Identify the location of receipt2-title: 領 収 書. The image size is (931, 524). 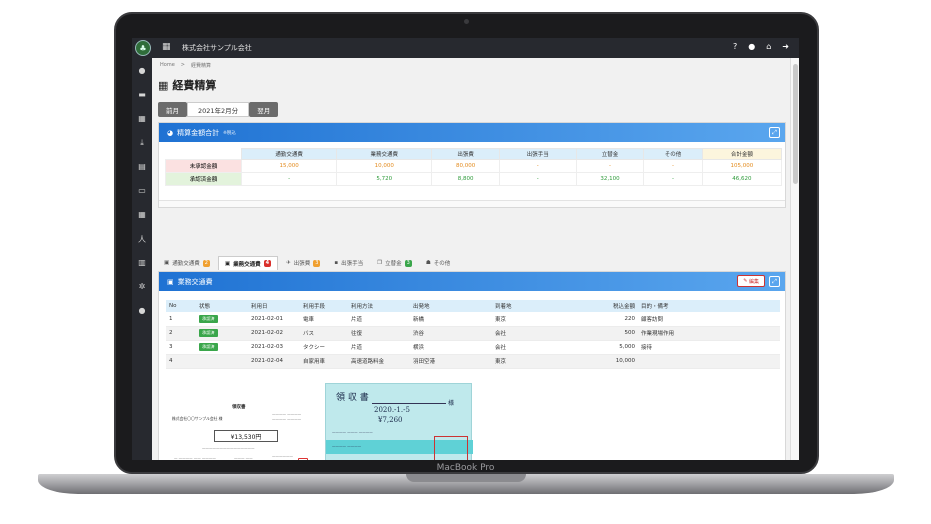
(352, 398).